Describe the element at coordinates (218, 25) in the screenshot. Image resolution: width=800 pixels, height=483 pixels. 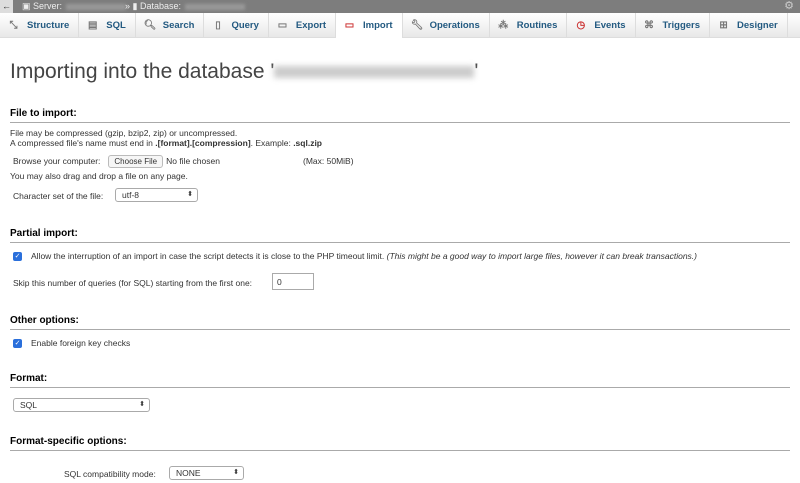
I see `query-icon: ▯` at that location.